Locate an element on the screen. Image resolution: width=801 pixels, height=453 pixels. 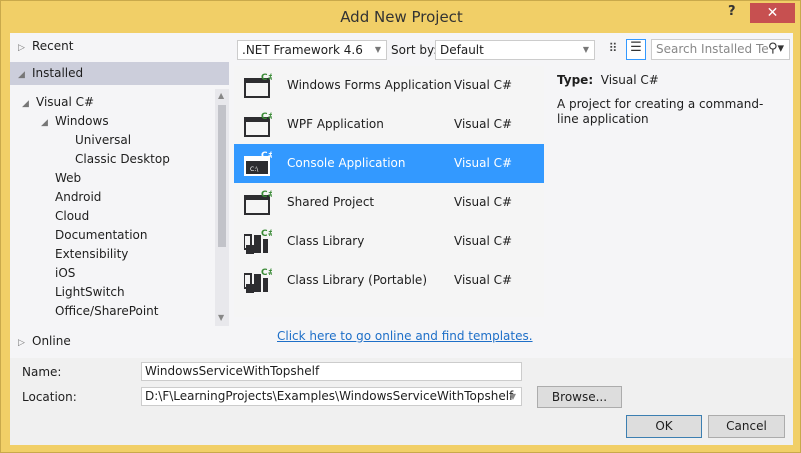
template-row: C:\ C# Console Application Visual C# is located at coordinates (389, 163).